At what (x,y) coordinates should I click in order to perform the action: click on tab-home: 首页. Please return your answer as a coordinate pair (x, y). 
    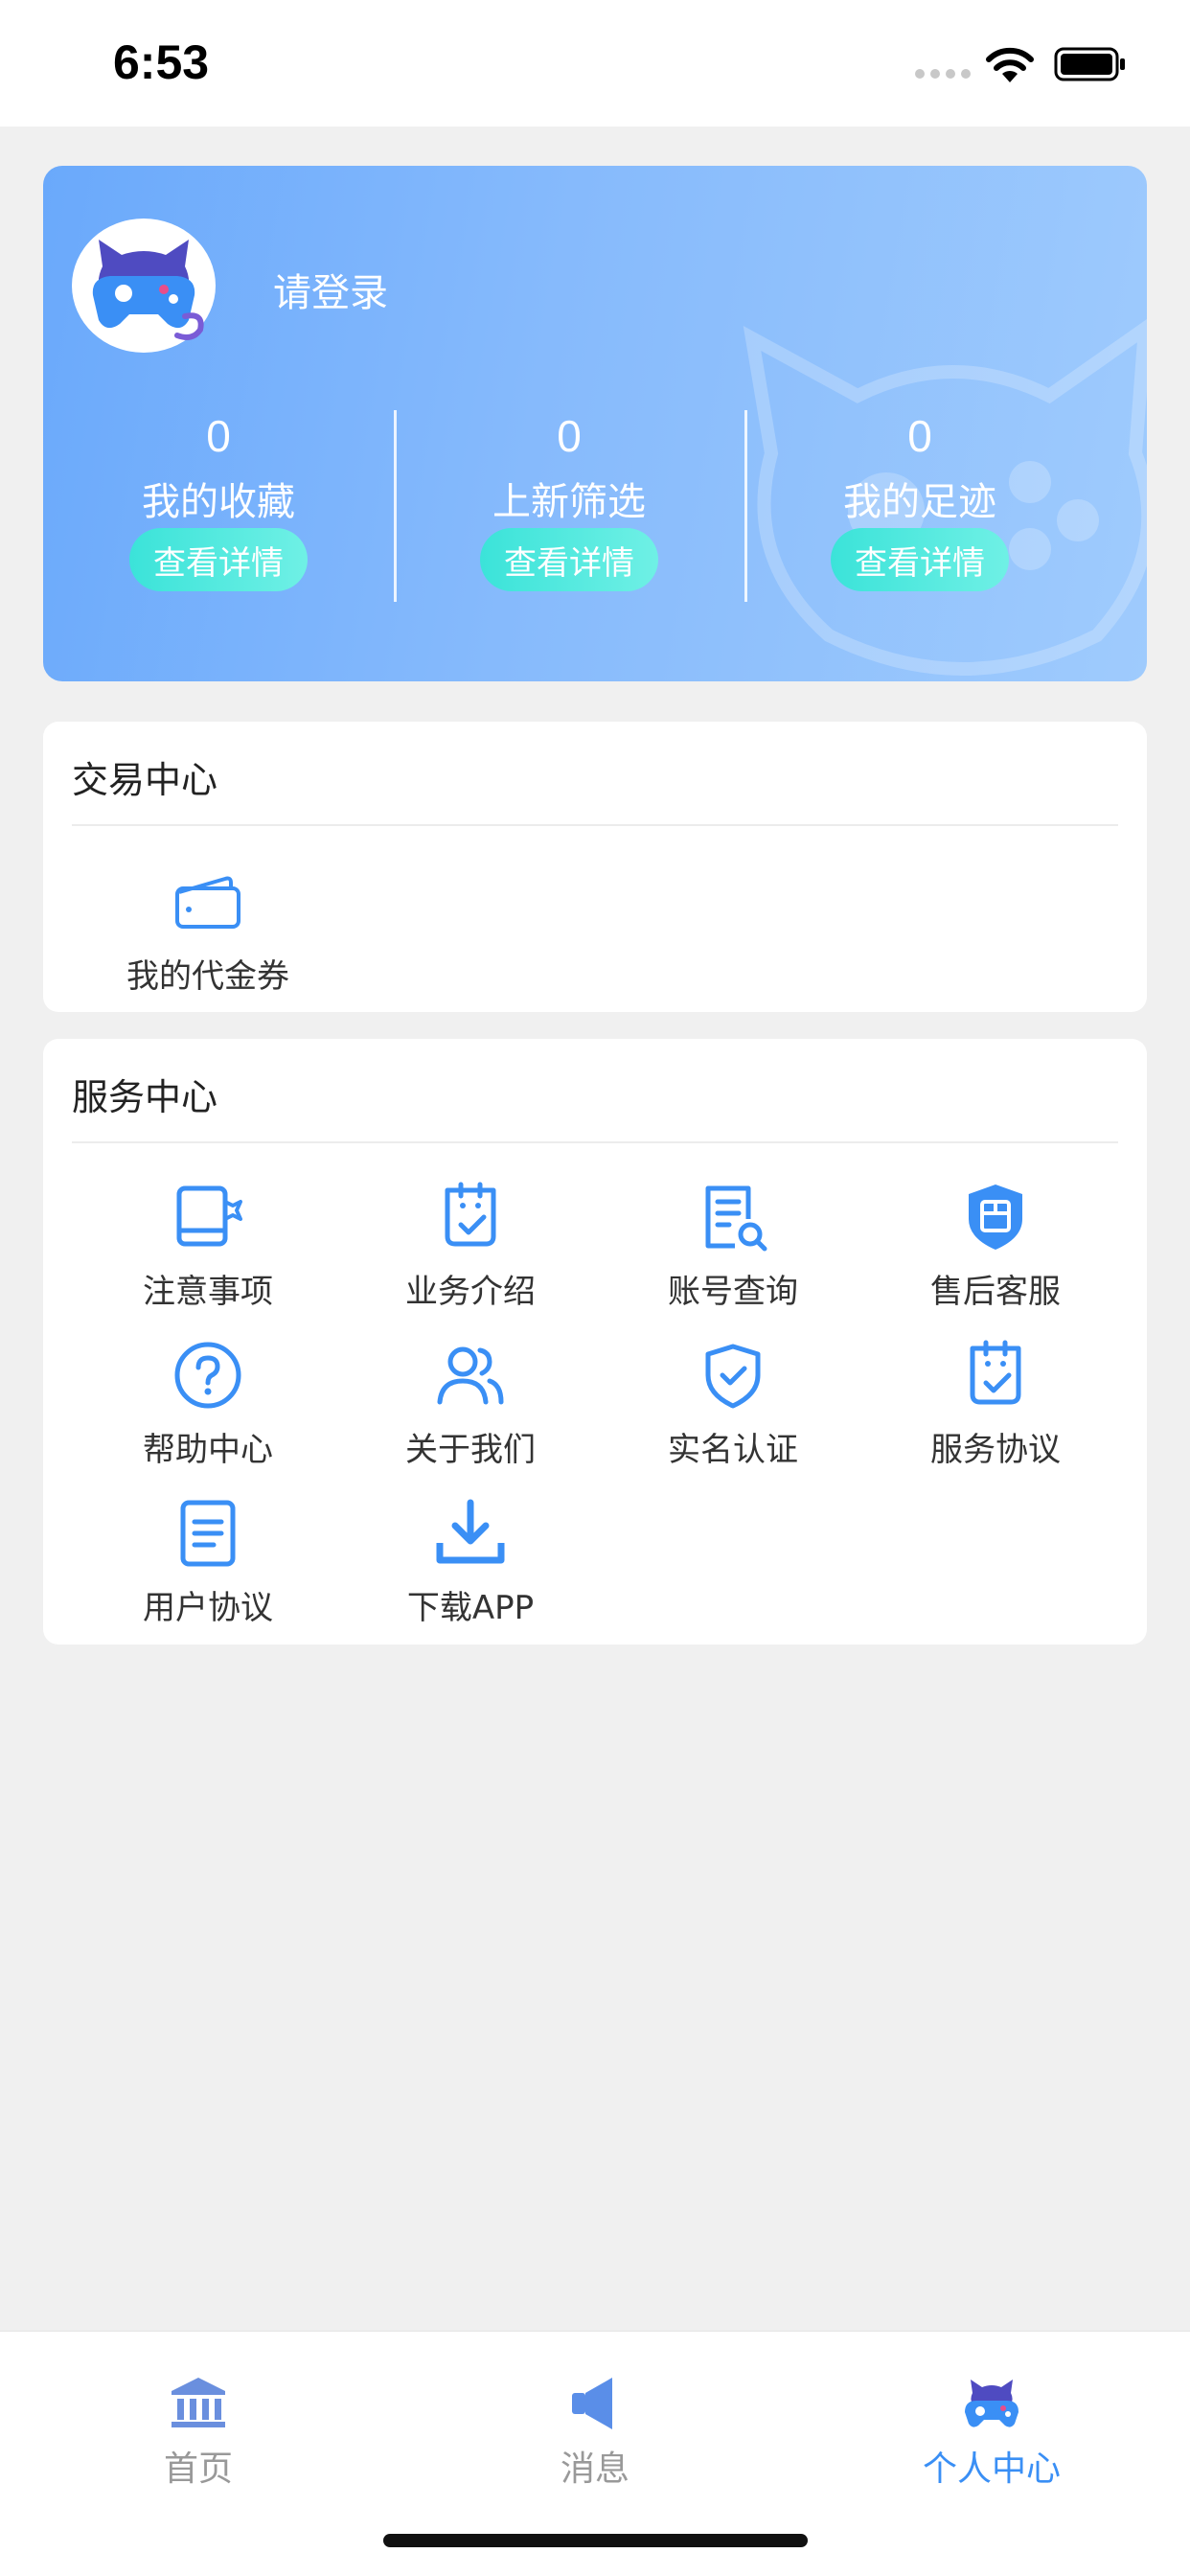
    Looking at the image, I should click on (199, 2424).